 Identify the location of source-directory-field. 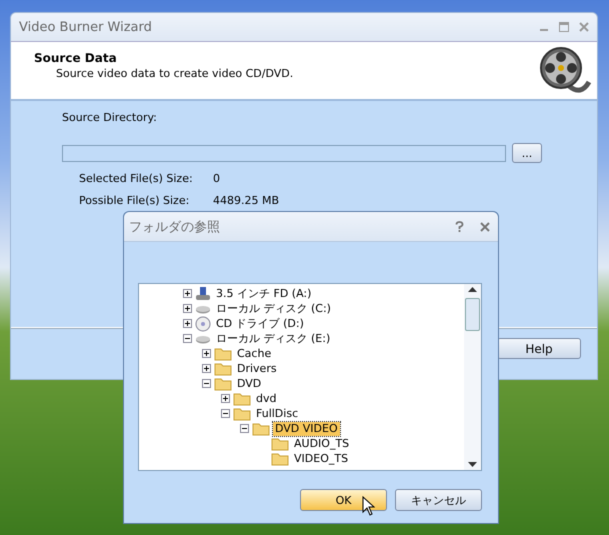
(284, 153).